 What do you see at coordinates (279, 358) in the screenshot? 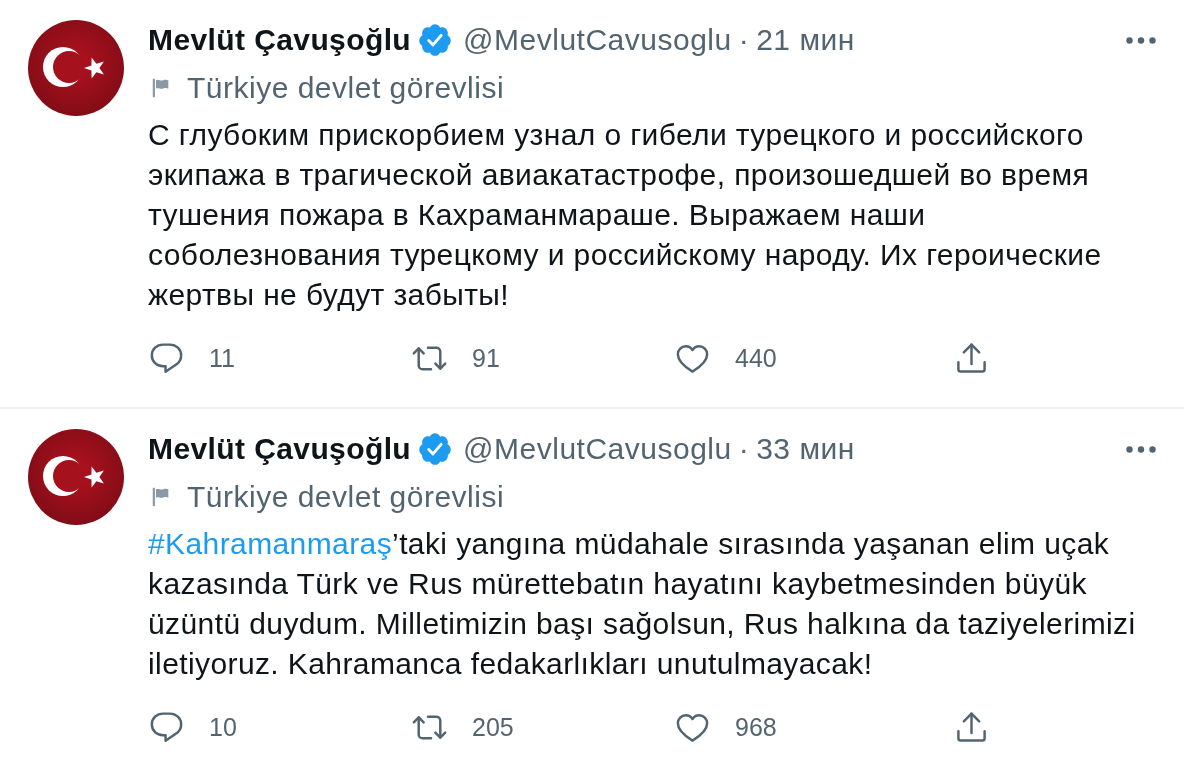
I see `reply-button: 11` at bounding box center [279, 358].